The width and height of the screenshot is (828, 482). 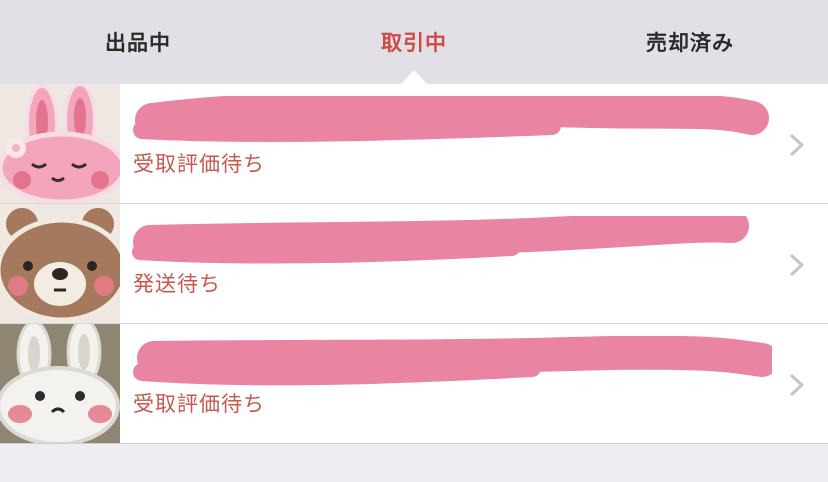 I want to click on pink-bunny-sticker-icon, so click(x=60, y=143).